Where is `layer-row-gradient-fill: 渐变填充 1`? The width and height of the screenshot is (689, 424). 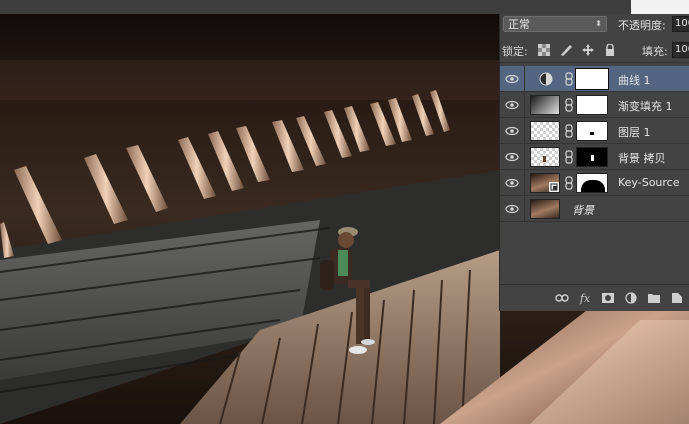
layer-row-gradient-fill: 渐变填充 1 is located at coordinates (594, 105).